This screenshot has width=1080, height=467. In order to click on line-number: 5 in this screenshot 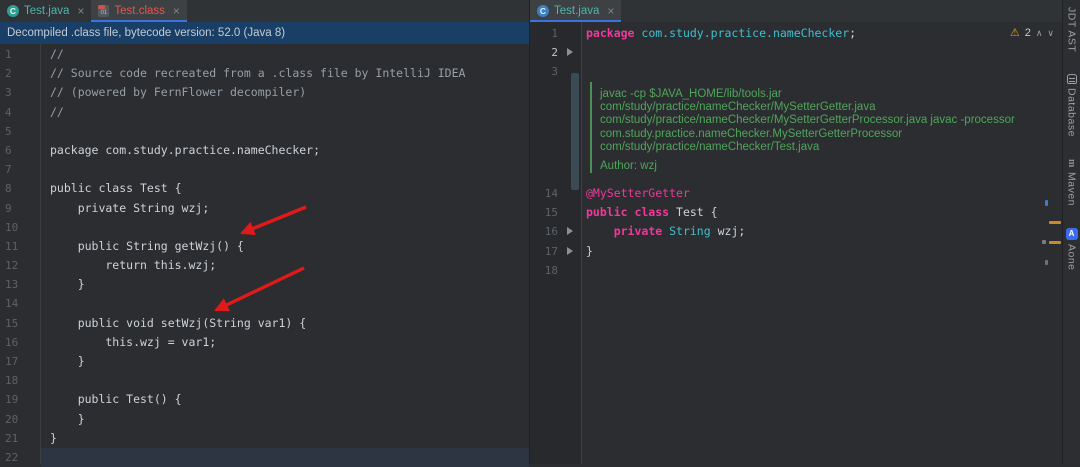, I will do `click(8, 131)`.